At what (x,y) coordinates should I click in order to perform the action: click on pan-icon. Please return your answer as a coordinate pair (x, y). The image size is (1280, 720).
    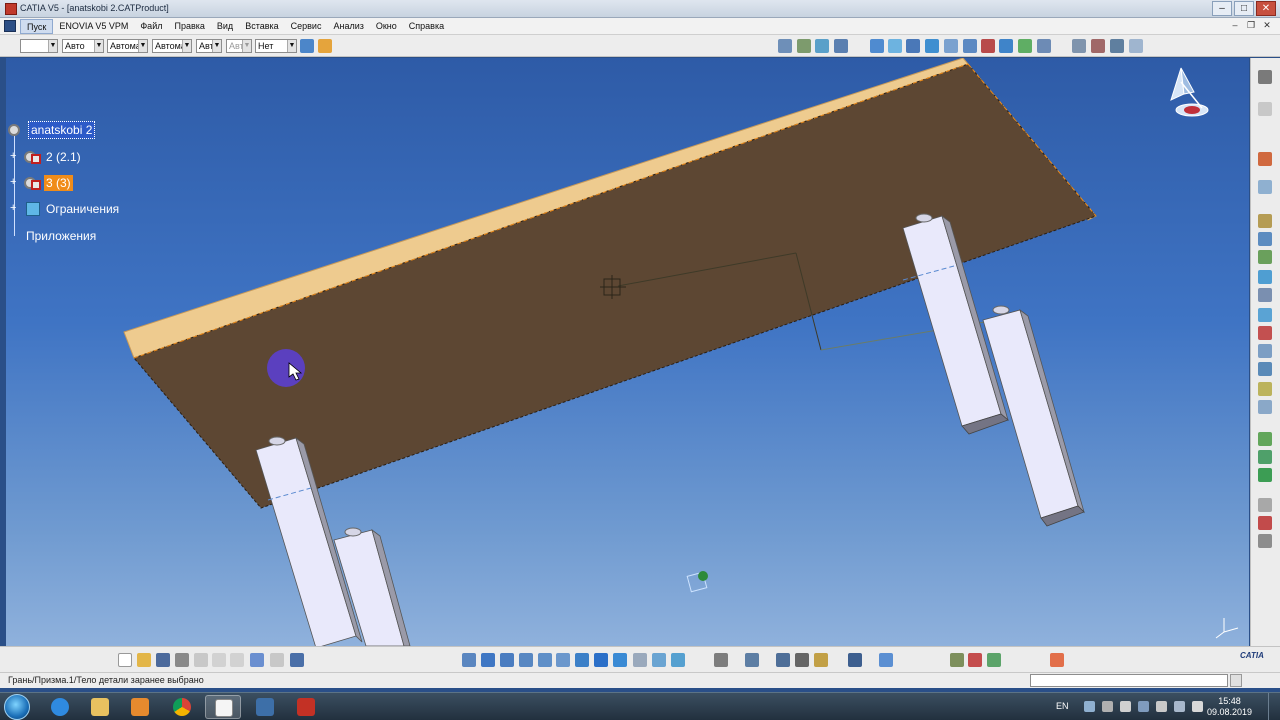
    Looking at the image, I should click on (507, 660).